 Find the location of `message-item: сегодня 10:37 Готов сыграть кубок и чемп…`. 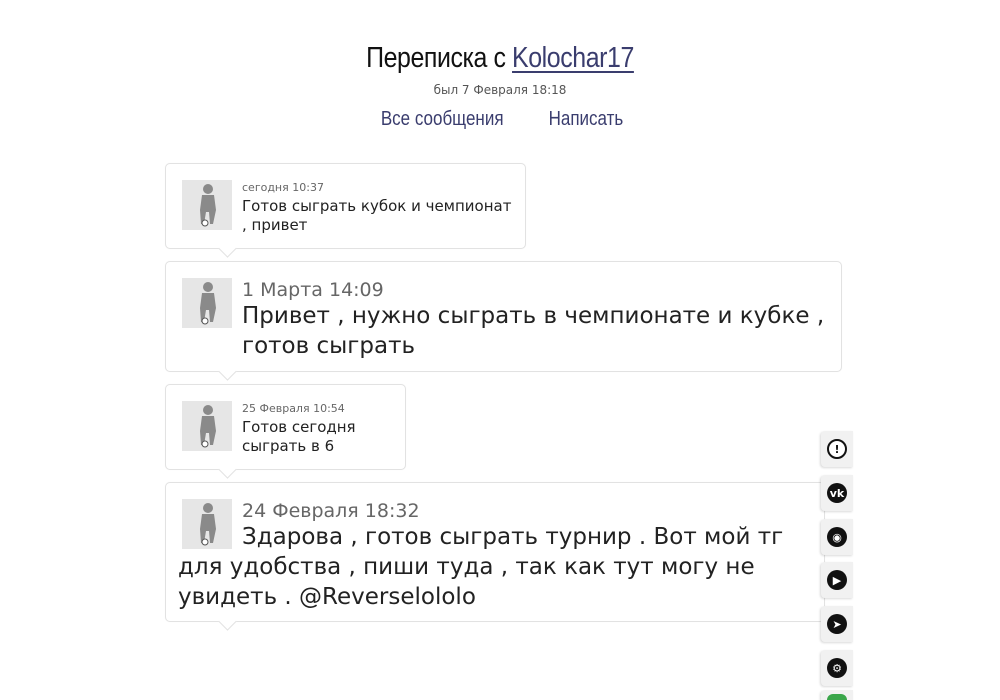

message-item: сегодня 10:37 Готов сыграть кубок и чемп… is located at coordinates (345, 206).